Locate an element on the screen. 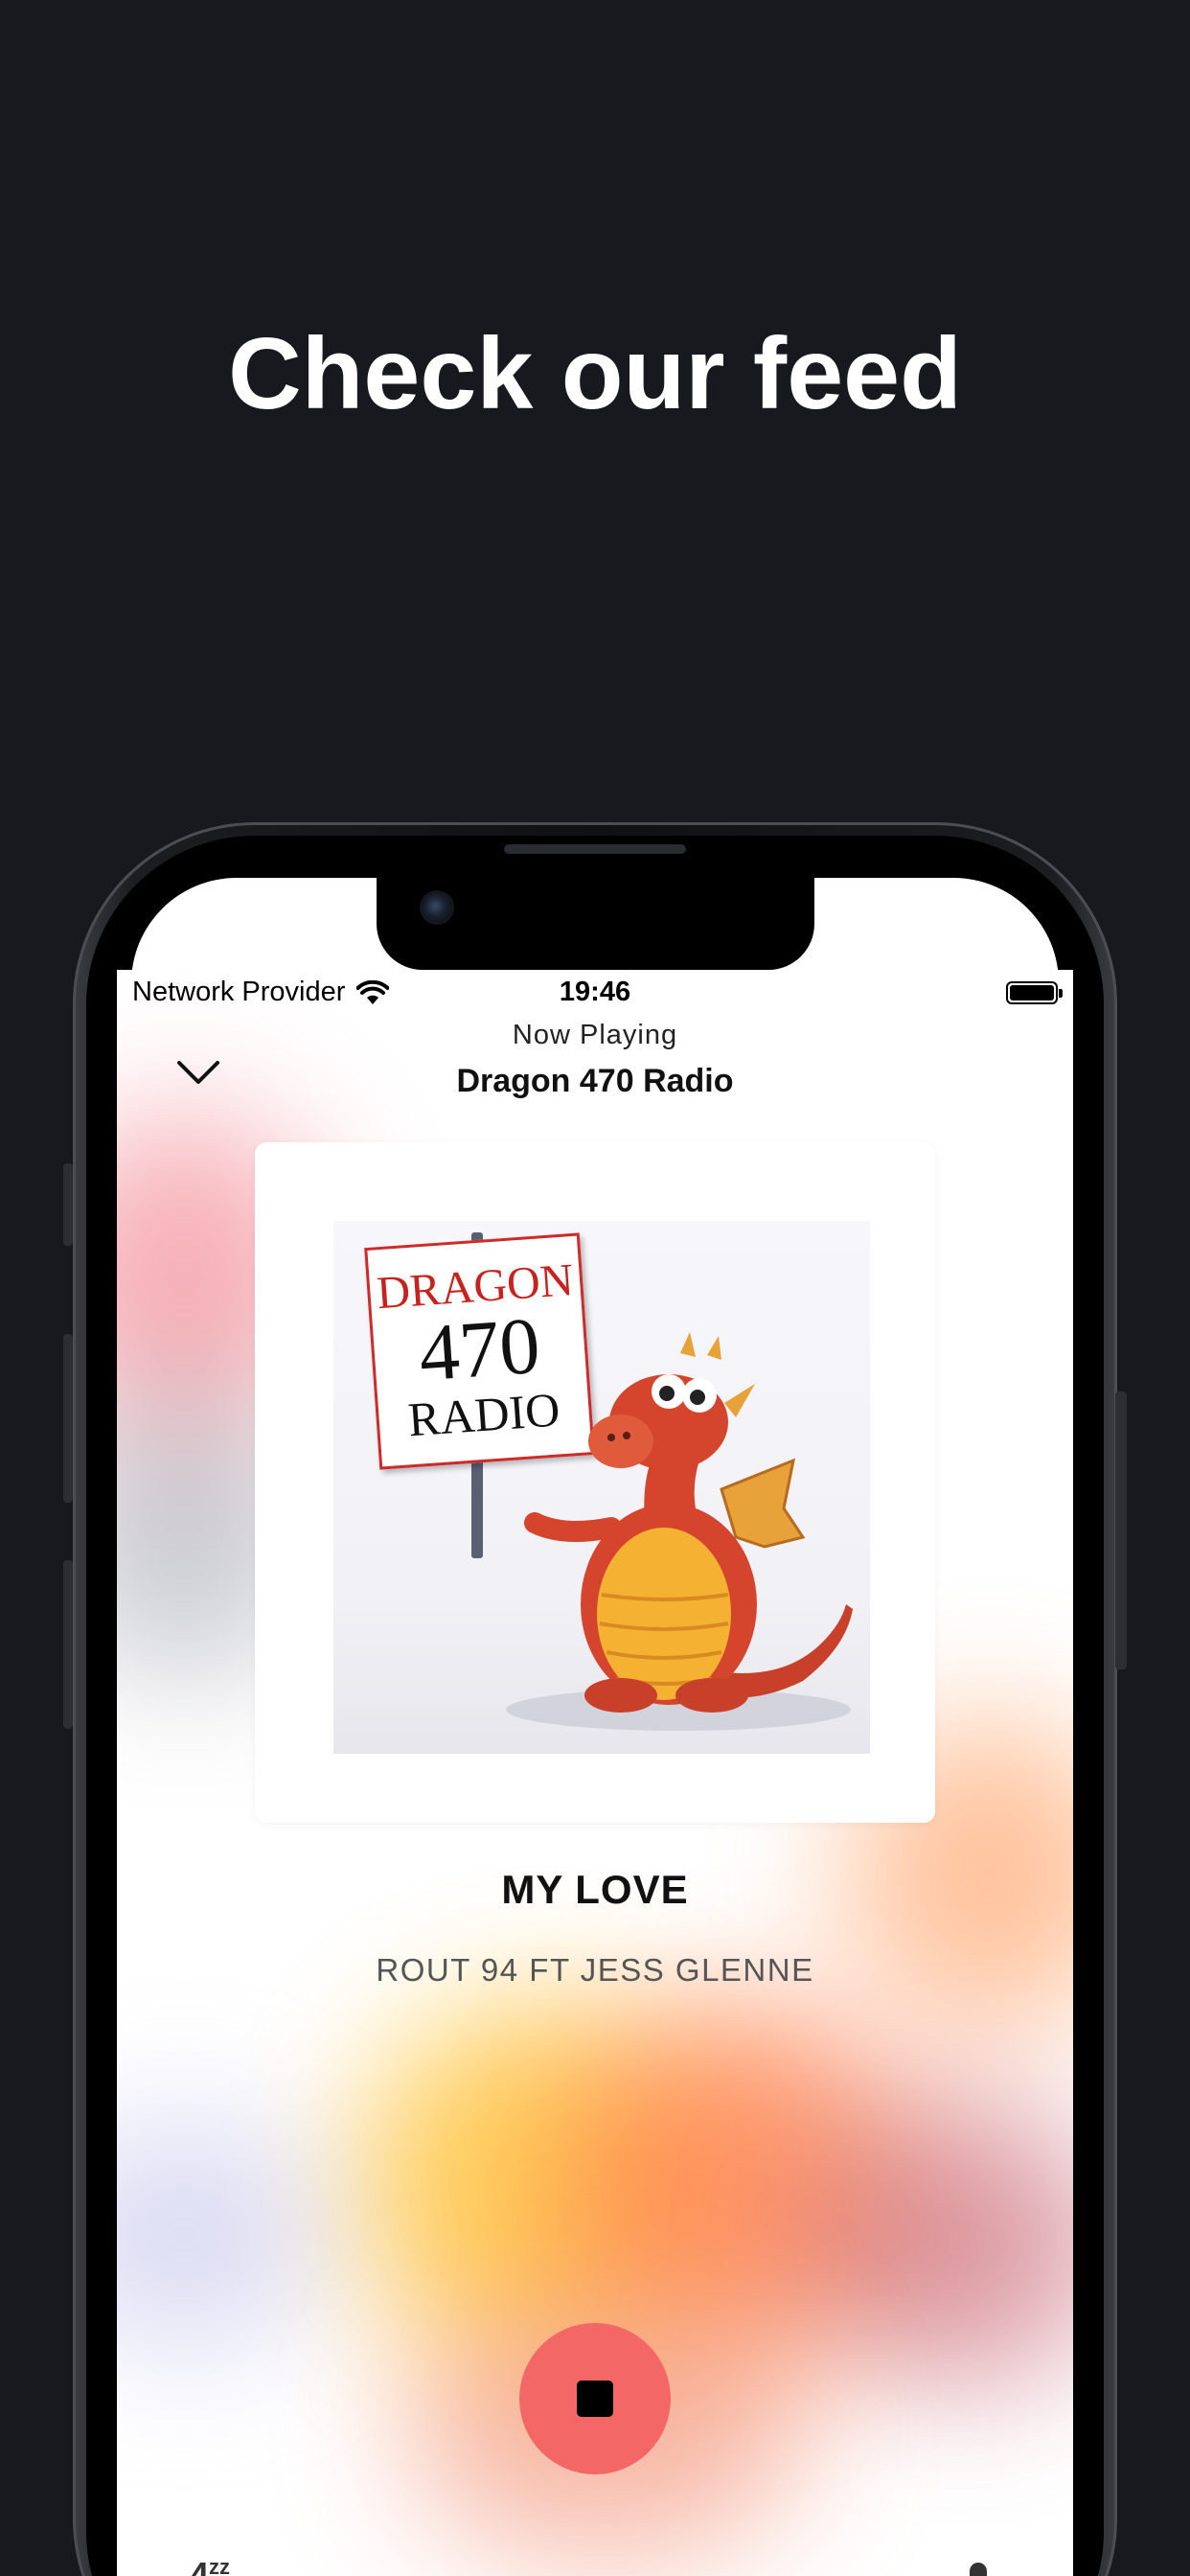 Image resolution: width=1190 pixels, height=2576 pixels. earpiece-speaker is located at coordinates (595, 849).